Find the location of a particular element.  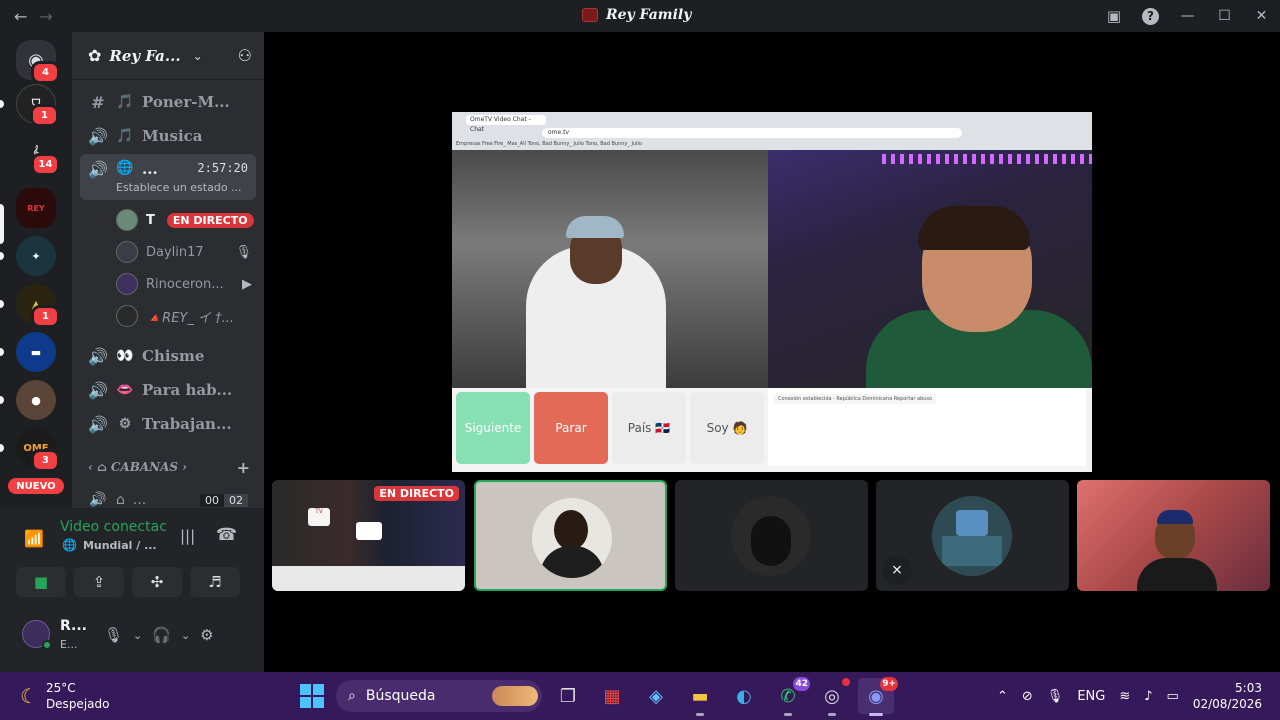

add-channel-icon: + is located at coordinates (243, 467).